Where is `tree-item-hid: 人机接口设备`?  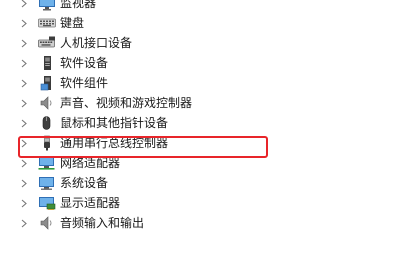 tree-item-hid: 人机接口设备 is located at coordinates (199, 43).